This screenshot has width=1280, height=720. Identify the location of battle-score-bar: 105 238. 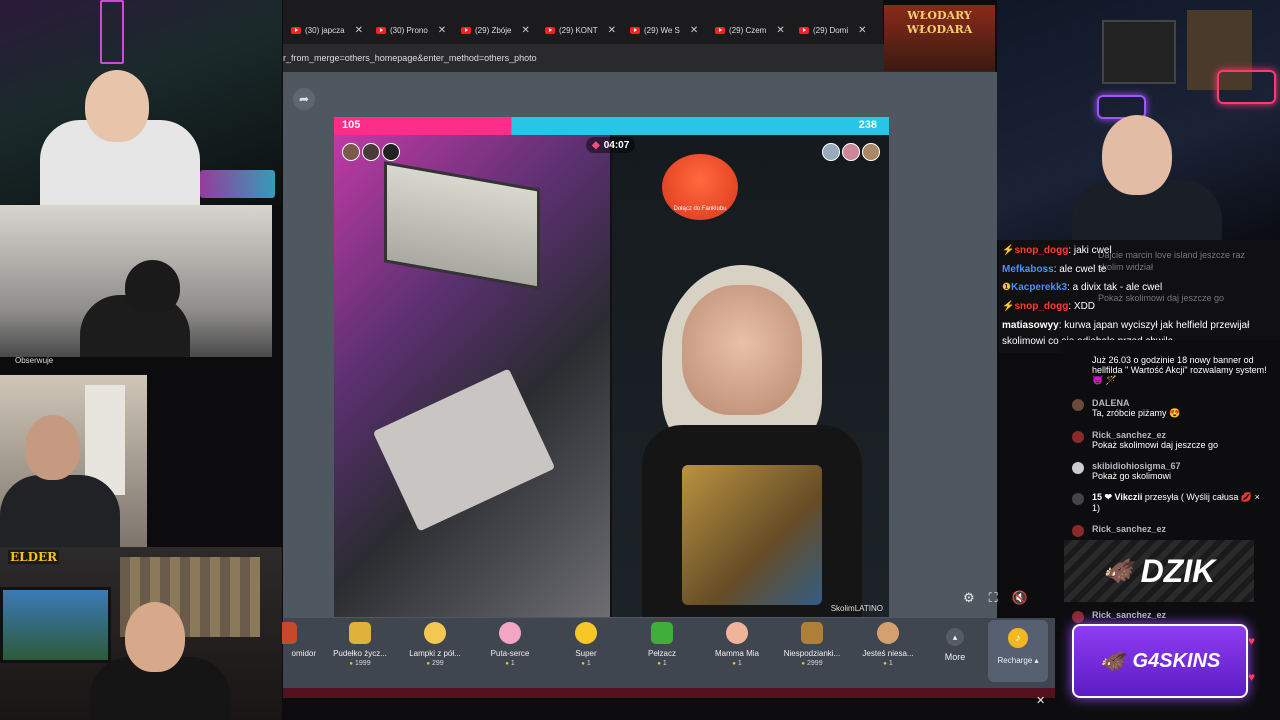
(611, 126).